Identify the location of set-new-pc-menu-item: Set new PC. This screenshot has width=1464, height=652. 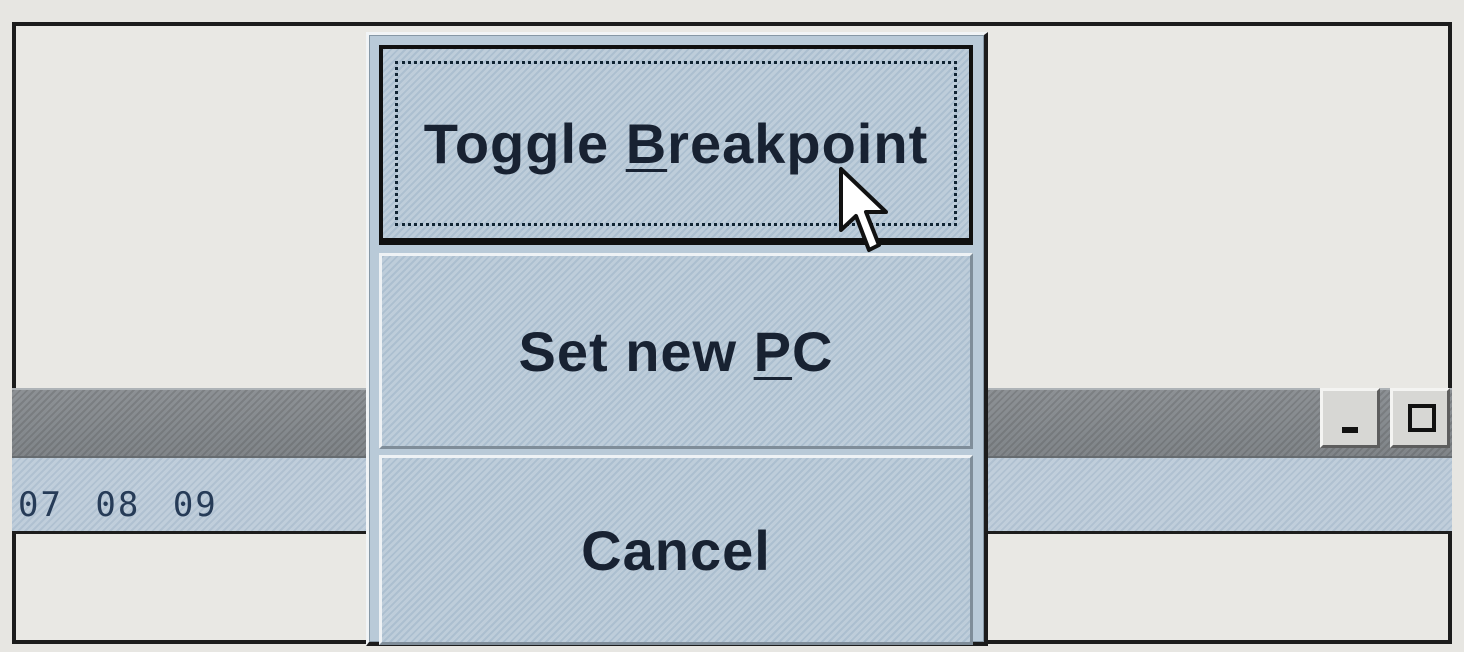
(676, 351).